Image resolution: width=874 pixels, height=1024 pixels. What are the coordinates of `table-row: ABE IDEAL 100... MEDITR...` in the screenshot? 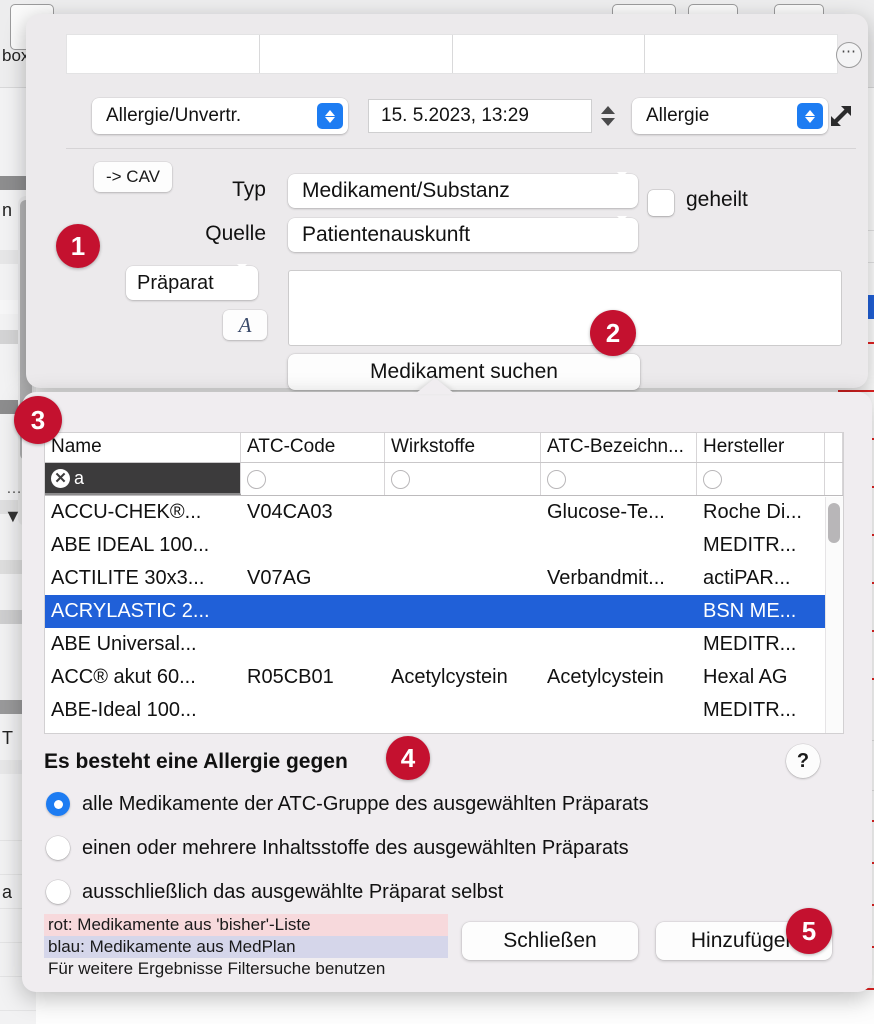 It's located at (444, 545).